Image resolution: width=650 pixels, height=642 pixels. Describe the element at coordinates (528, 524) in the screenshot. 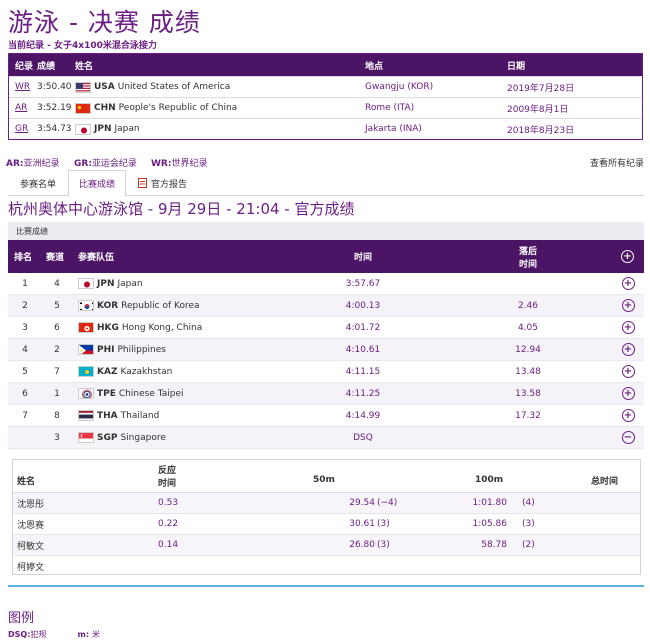

I see `split-100m-rank: (3)` at that location.